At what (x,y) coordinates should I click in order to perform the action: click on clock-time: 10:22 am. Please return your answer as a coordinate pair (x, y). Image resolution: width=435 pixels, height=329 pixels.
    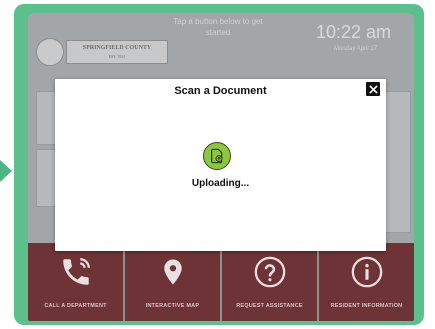
    Looking at the image, I should click on (354, 32).